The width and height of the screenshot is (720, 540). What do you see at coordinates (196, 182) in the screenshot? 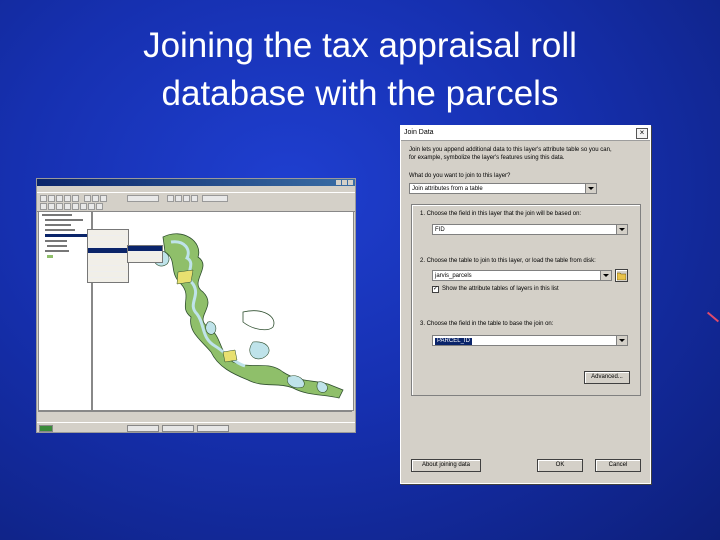
I see `arcmap-titlebar` at bounding box center [196, 182].